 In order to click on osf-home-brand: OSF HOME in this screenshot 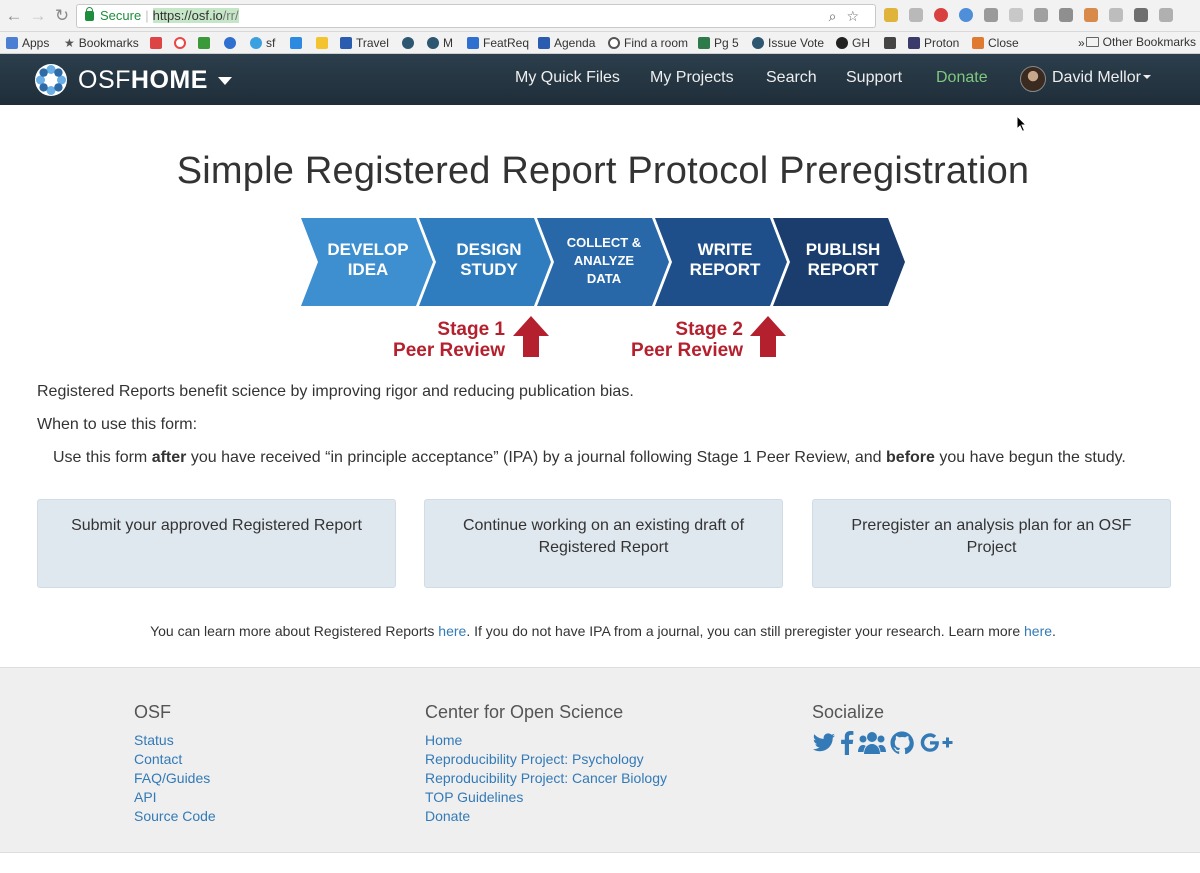, I will do `click(133, 80)`.